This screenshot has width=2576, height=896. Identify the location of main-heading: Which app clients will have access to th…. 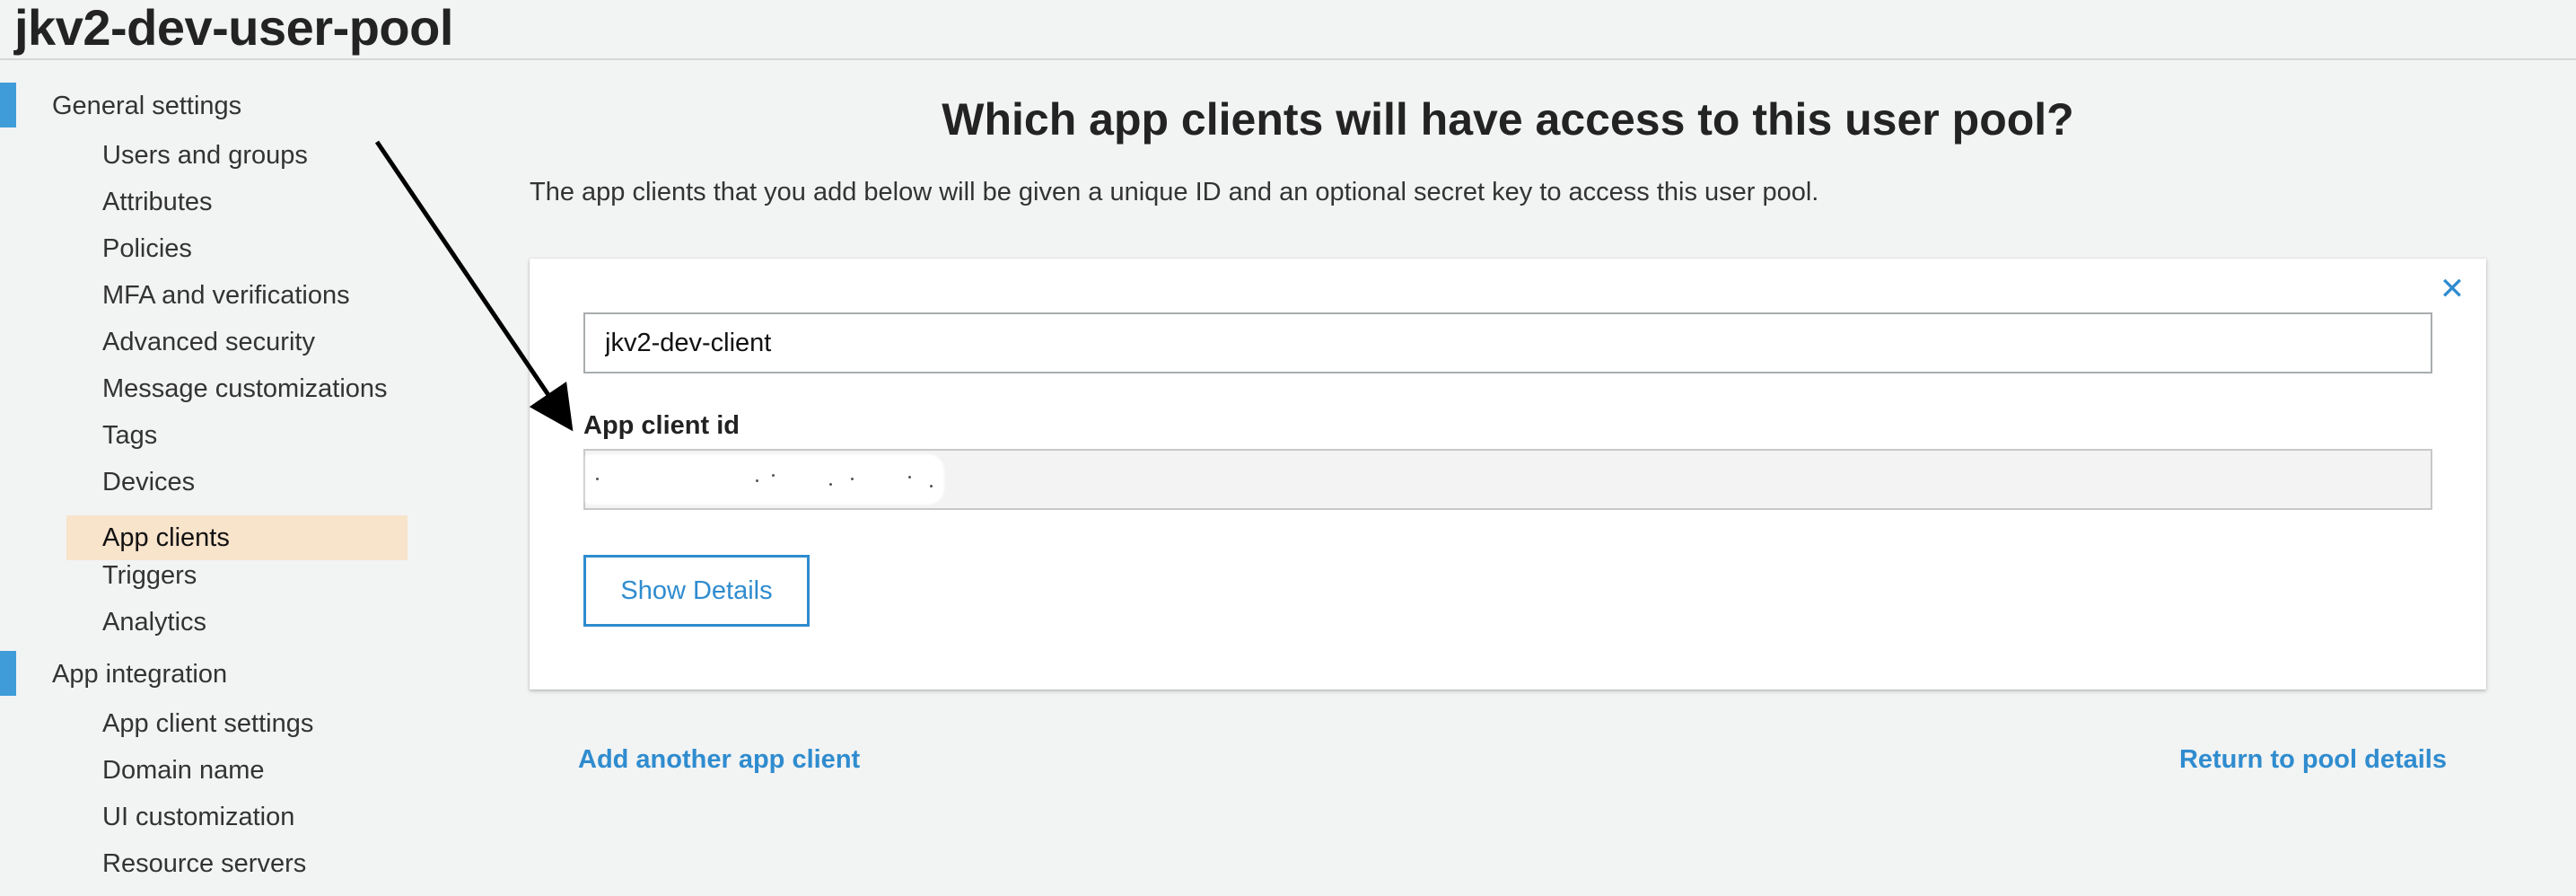
(1508, 120).